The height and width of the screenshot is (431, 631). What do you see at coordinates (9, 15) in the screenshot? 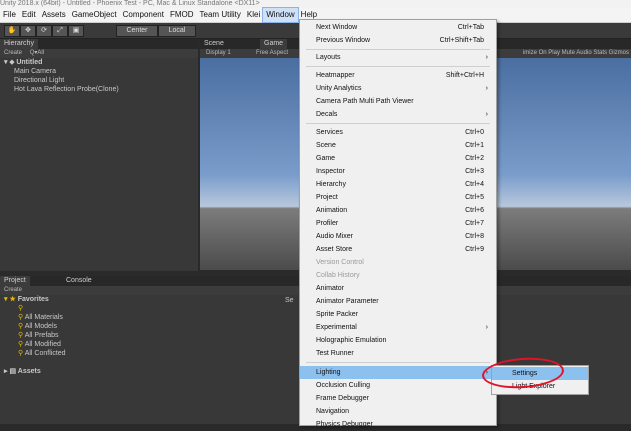
I see `menu-file: File` at bounding box center [9, 15].